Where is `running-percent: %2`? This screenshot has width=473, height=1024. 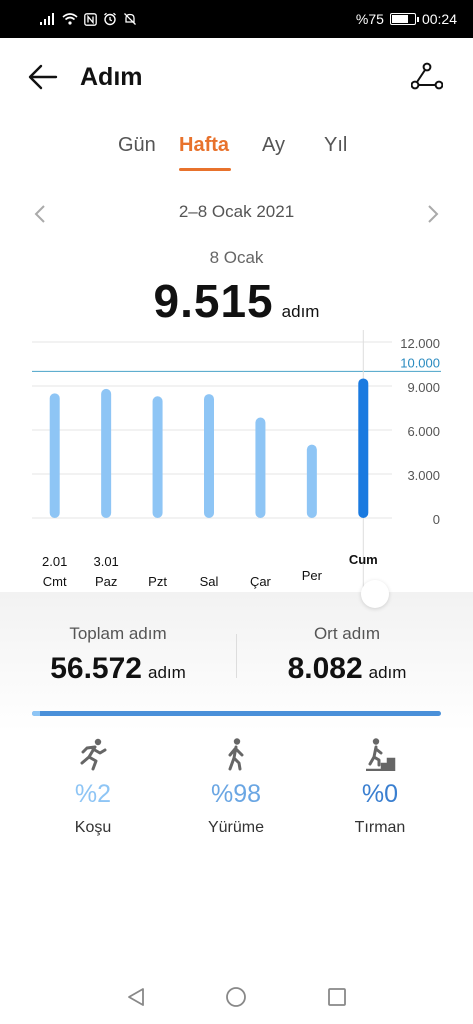
running-percent: %2 is located at coordinates (93, 794).